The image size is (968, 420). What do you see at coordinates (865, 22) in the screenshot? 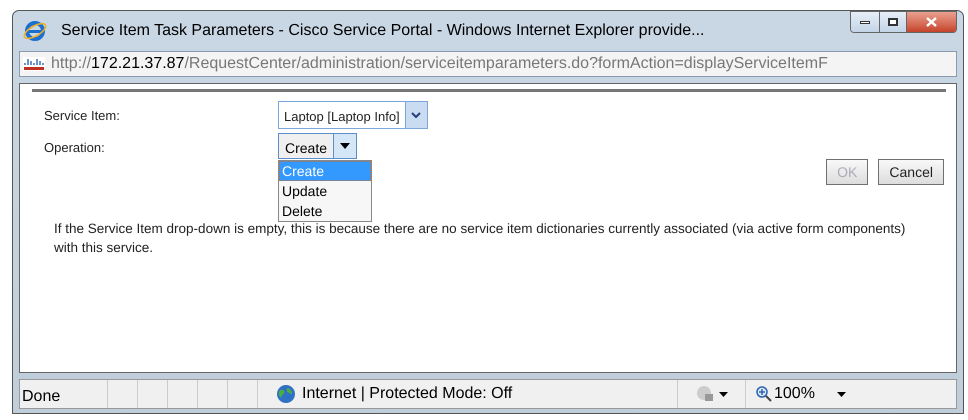
I see `minimize-button` at bounding box center [865, 22].